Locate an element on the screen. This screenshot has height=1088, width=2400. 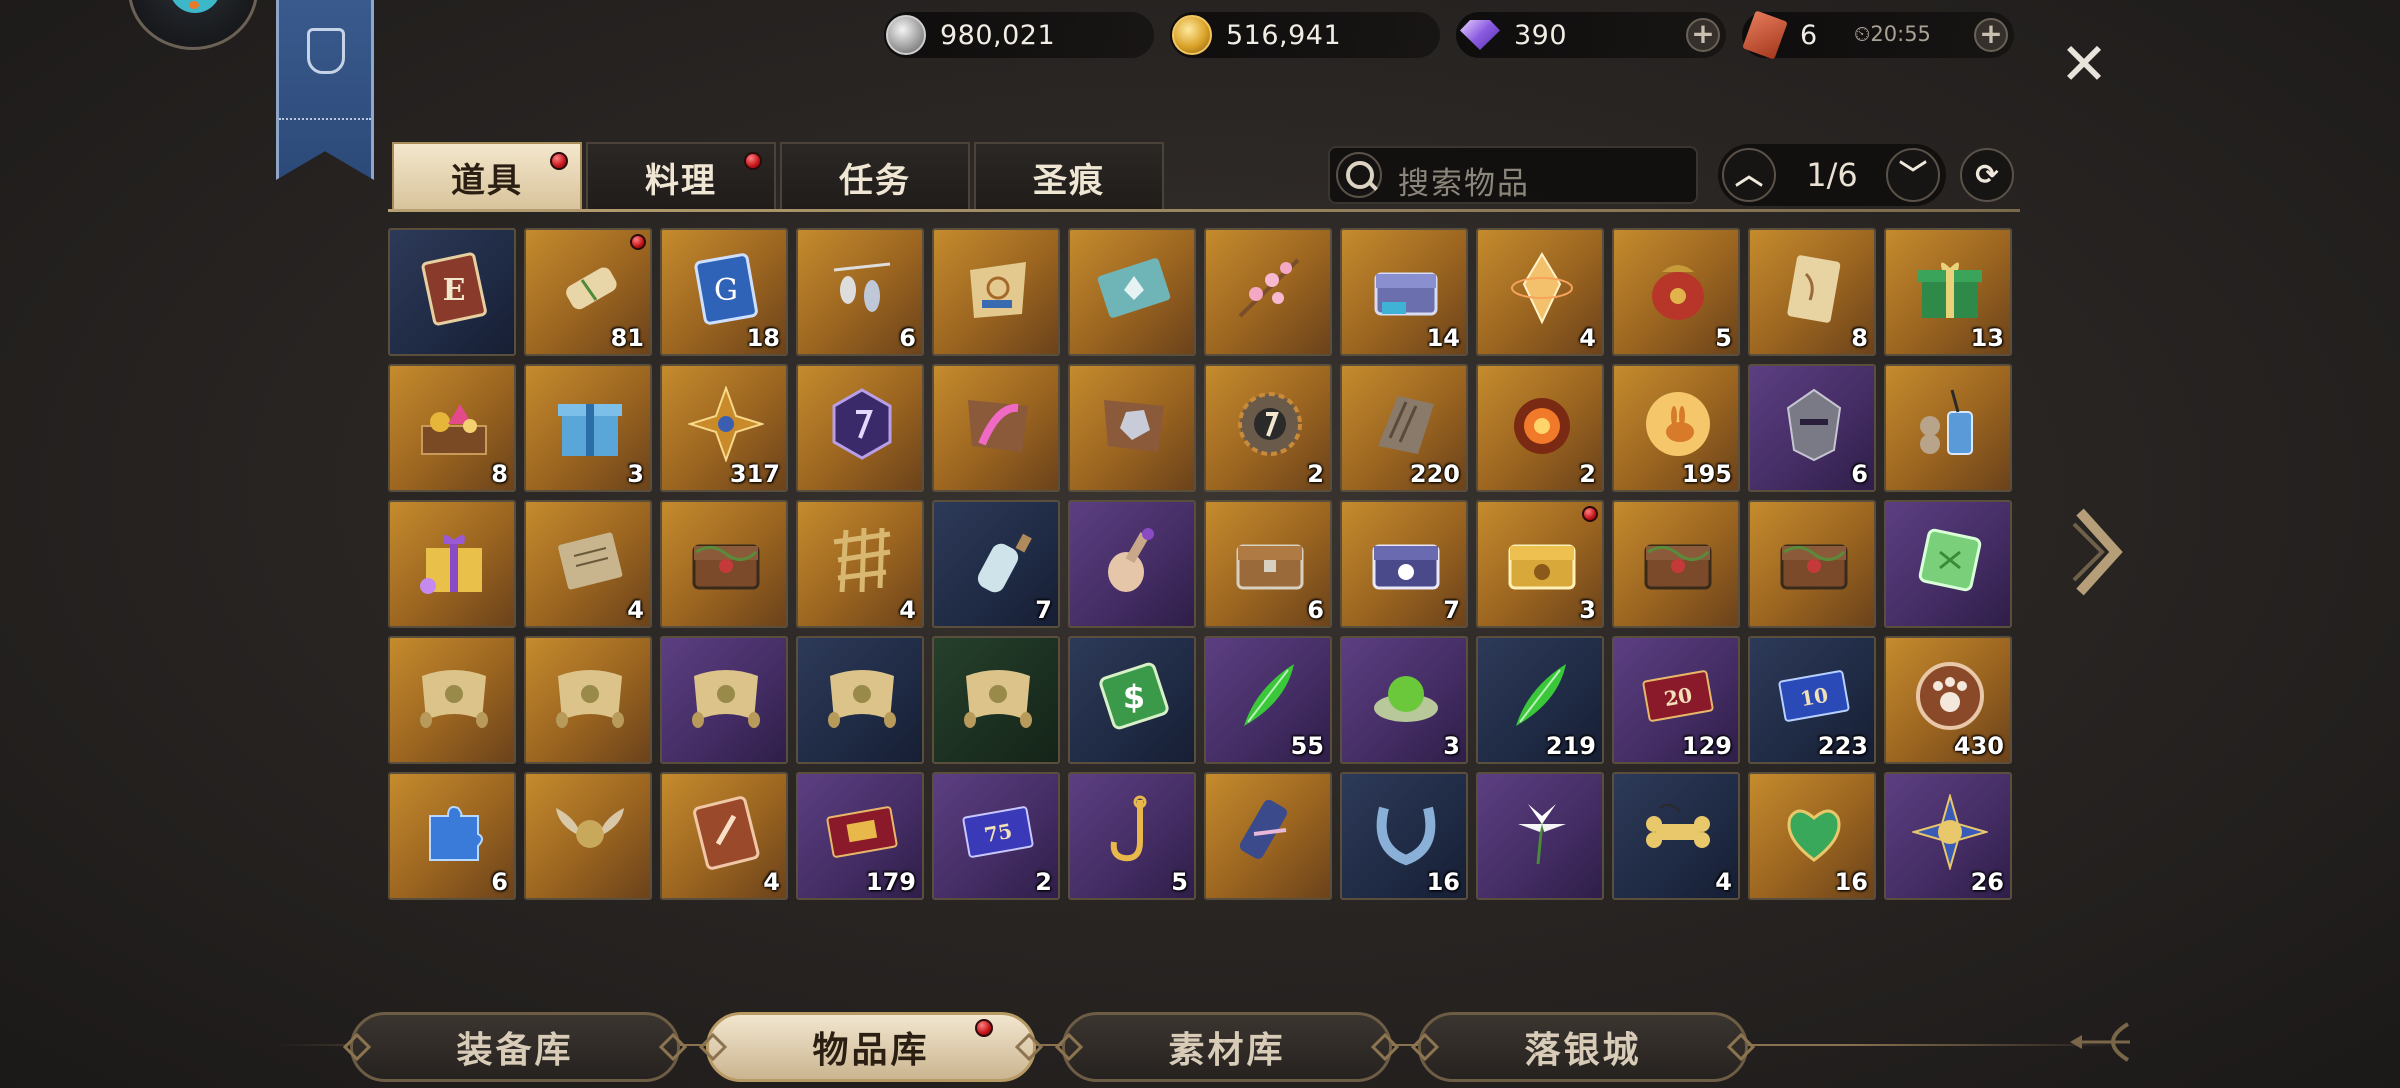
item-quantity: 223 is located at coordinates (1842, 746).